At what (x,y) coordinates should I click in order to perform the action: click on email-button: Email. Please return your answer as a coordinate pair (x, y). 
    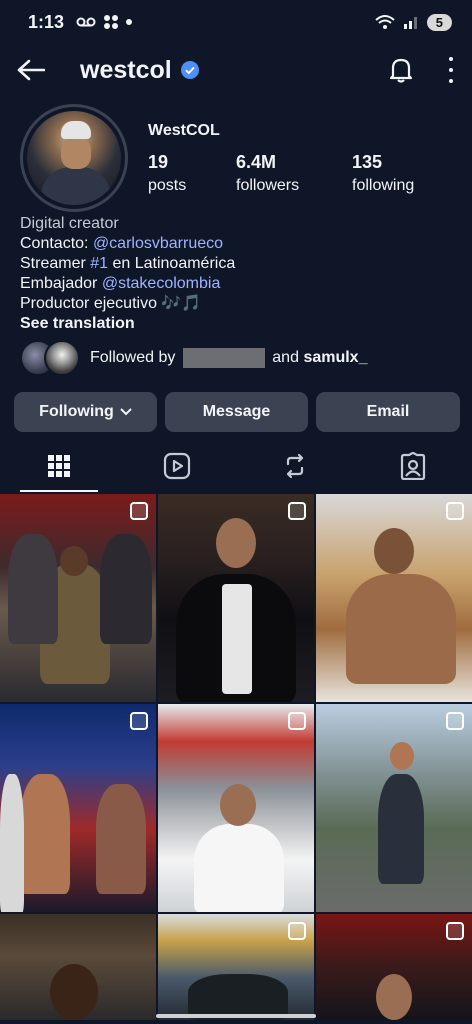
    Looking at the image, I should click on (388, 412).